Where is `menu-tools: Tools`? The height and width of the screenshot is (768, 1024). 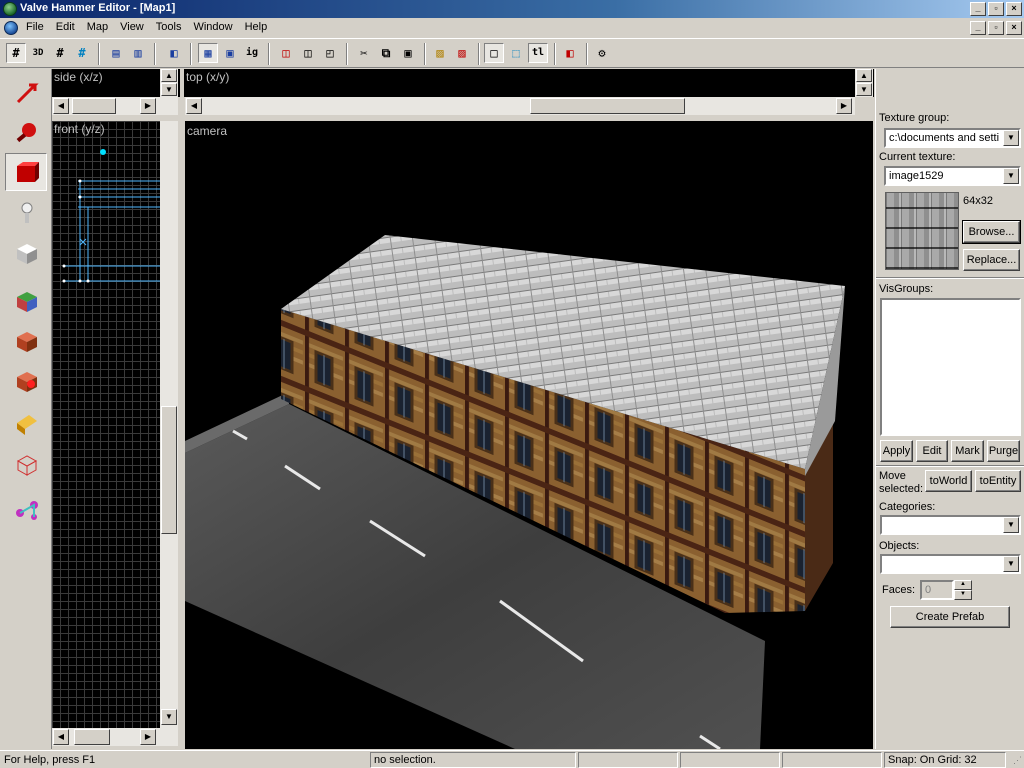
menu-tools: Tools is located at coordinates (169, 27).